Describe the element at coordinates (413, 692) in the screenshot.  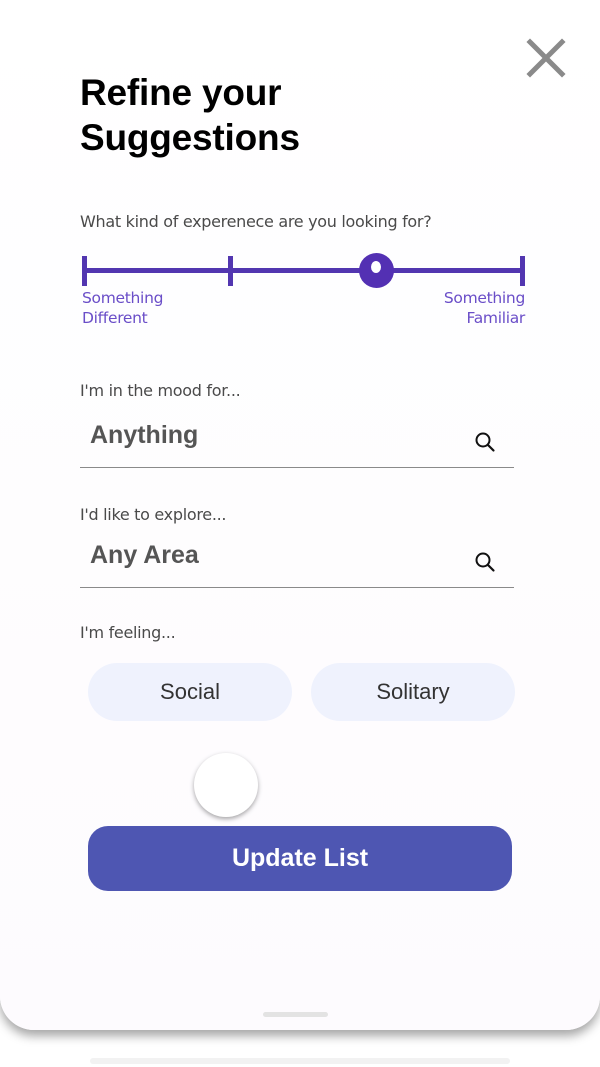
I see `feeling-option-solitary: Solitary` at that location.